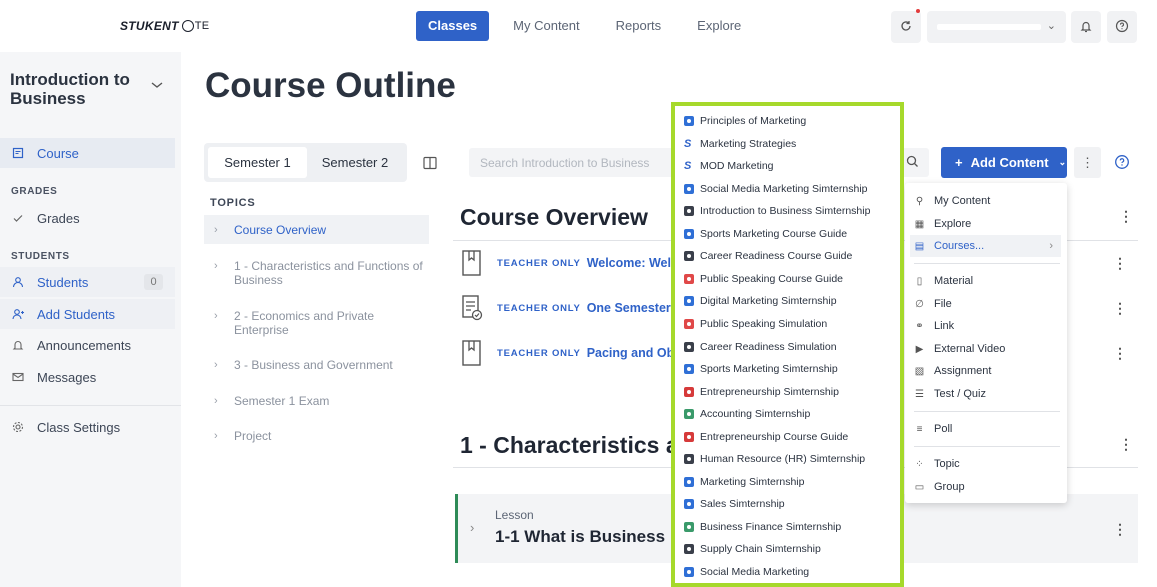  What do you see at coordinates (985, 246) in the screenshot?
I see `menu-item-courses: ▤ Courses... ›` at bounding box center [985, 246].